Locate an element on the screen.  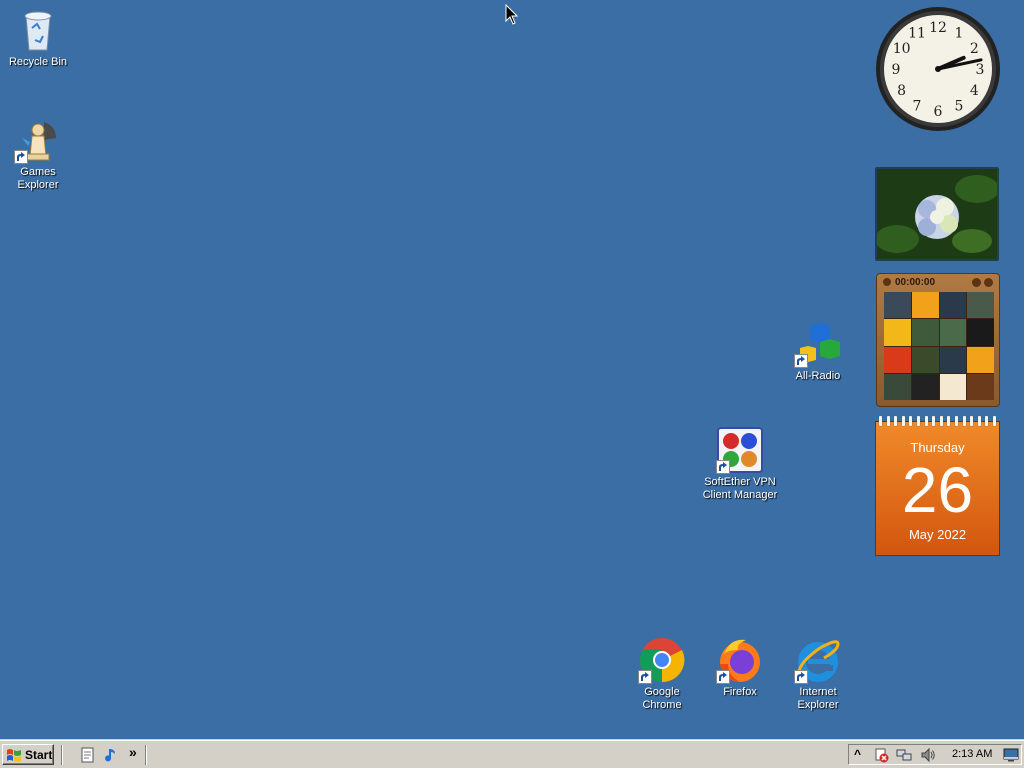
calendar-weekday: Thursday is located at coordinates (937, 447).